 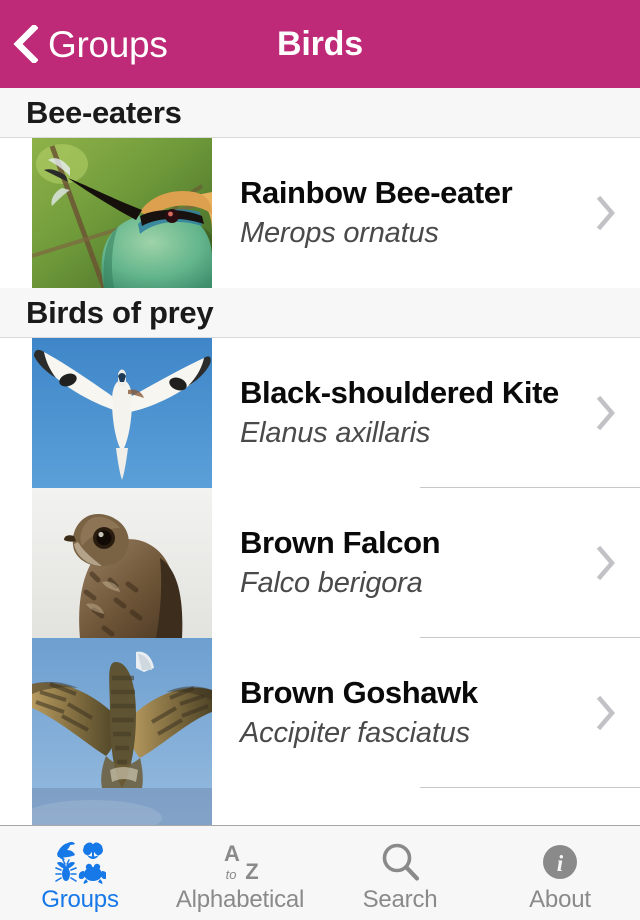 I want to click on back-button-label: Groups, so click(x=108, y=44).